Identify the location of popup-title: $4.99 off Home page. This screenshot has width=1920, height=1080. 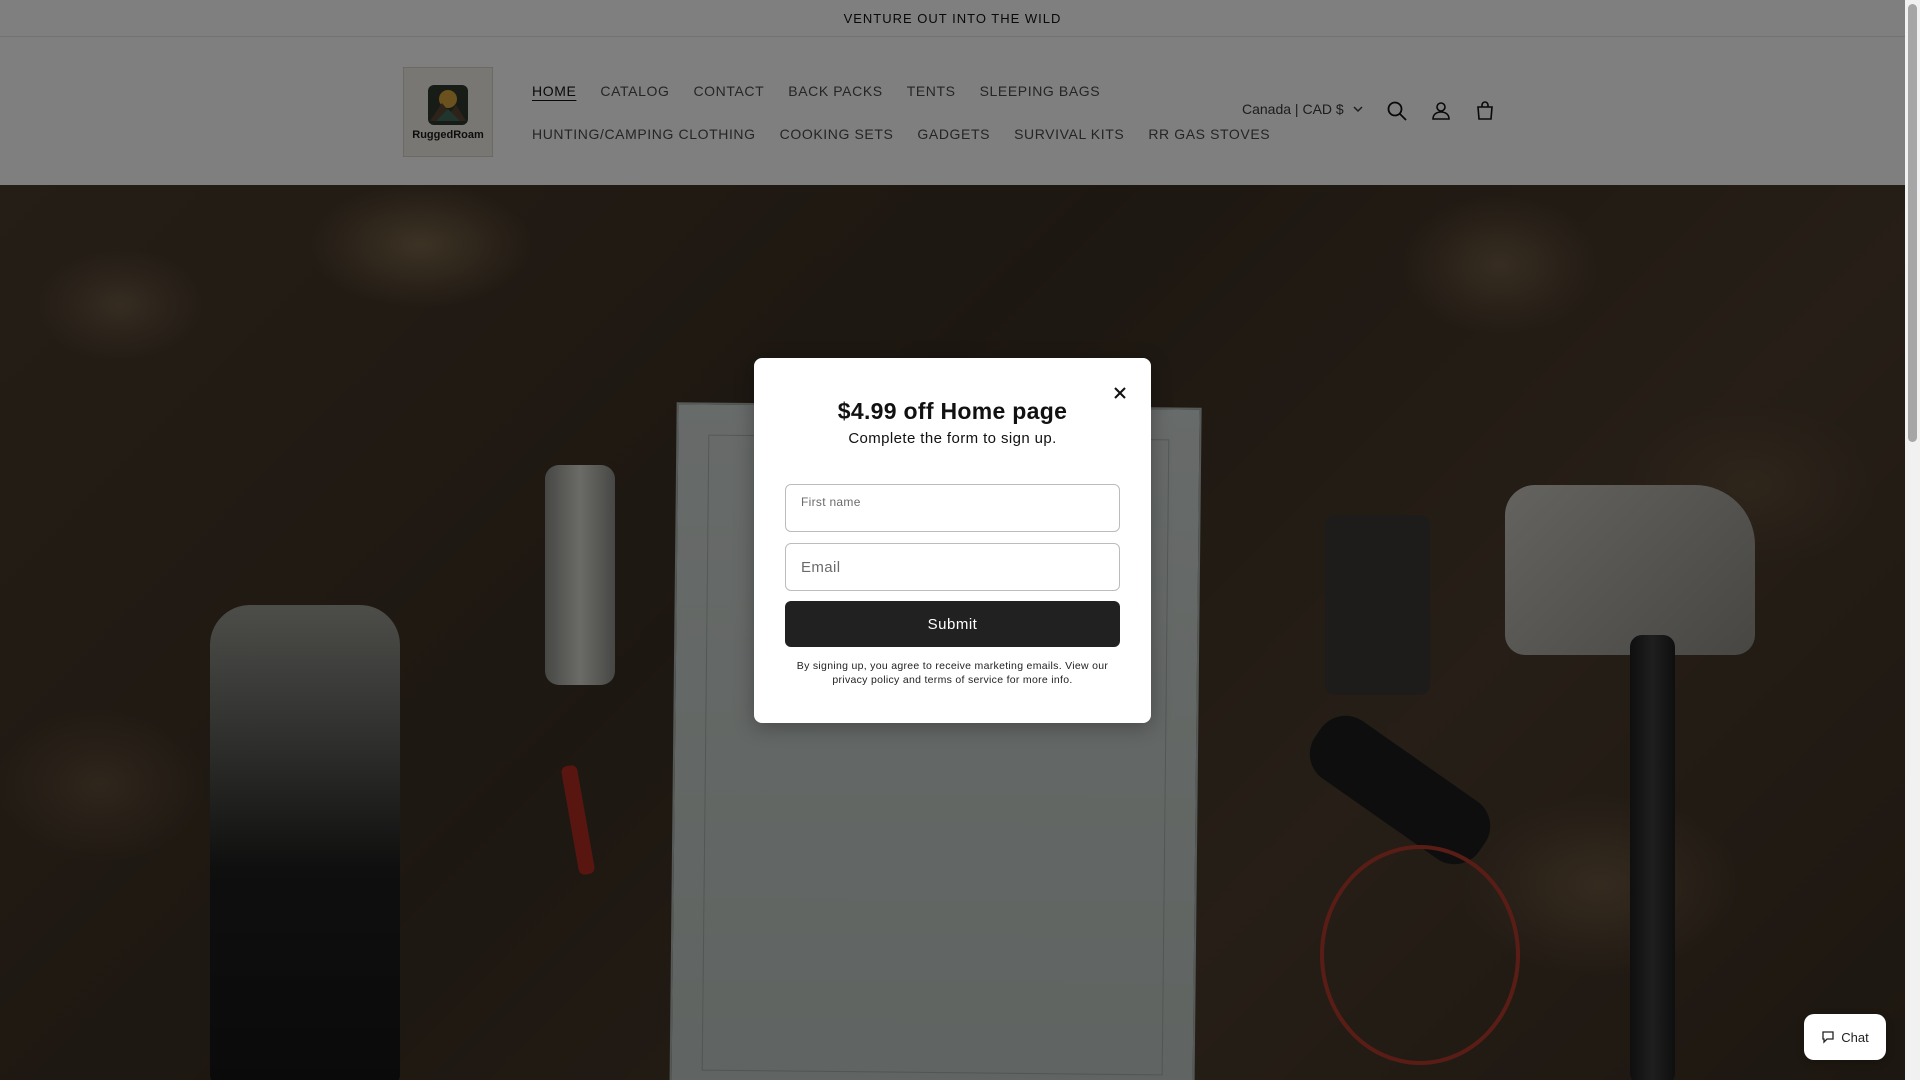
(952, 411).